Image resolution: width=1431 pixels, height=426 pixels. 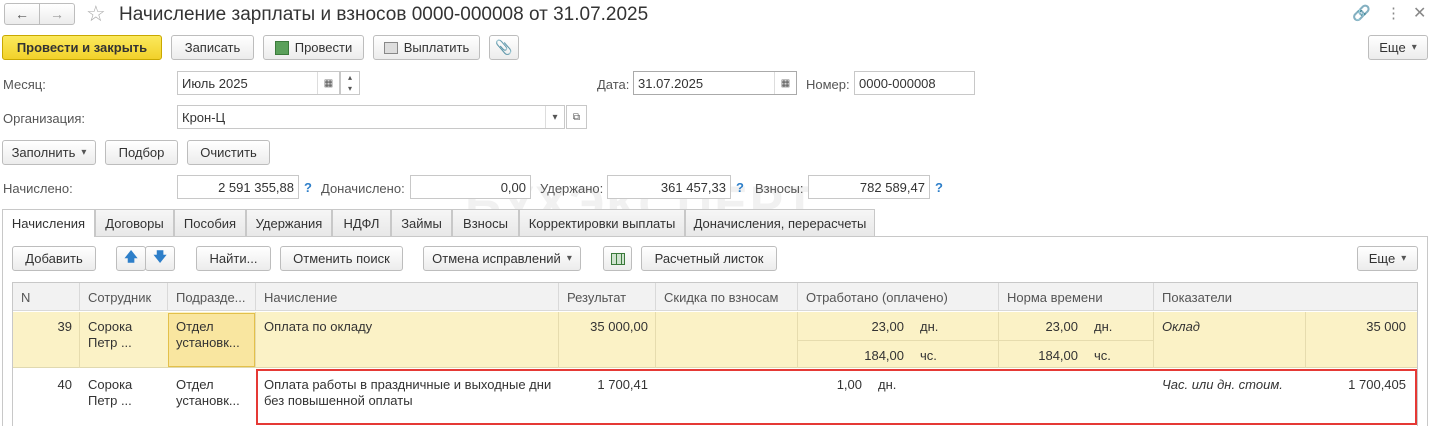 I want to click on tab-contracts: Договоры, so click(x=134, y=222).